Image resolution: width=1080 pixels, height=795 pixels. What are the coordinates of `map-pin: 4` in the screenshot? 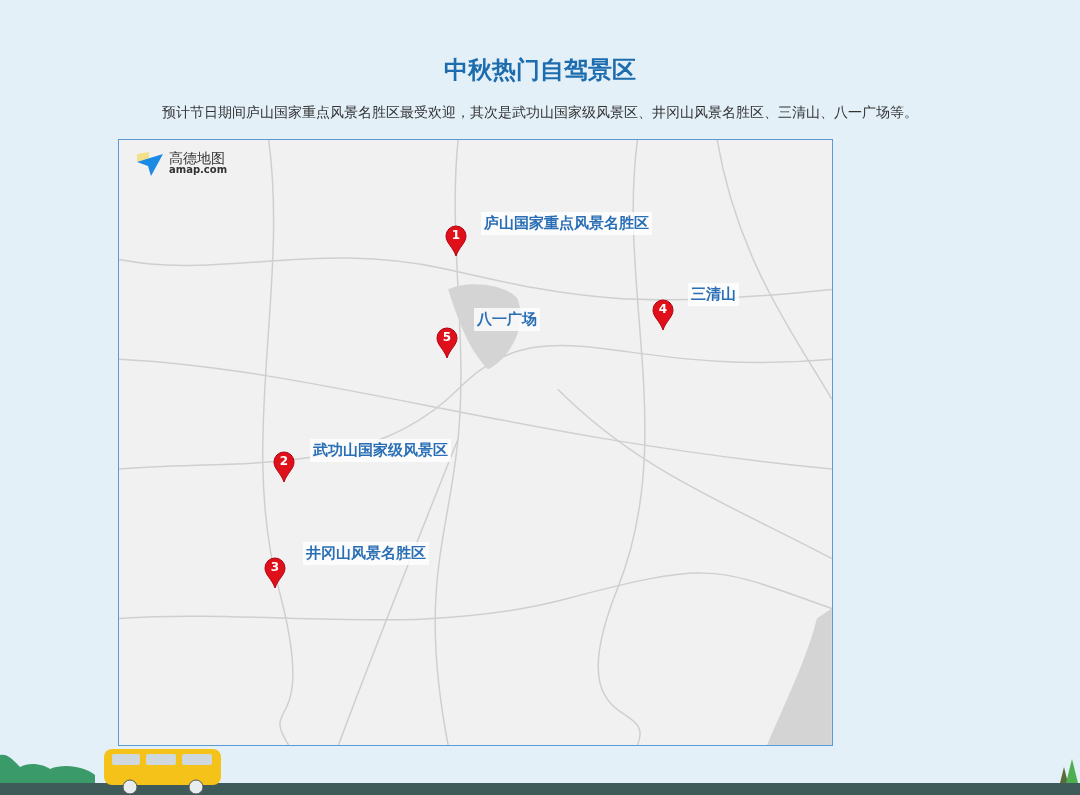 It's located at (663, 315).